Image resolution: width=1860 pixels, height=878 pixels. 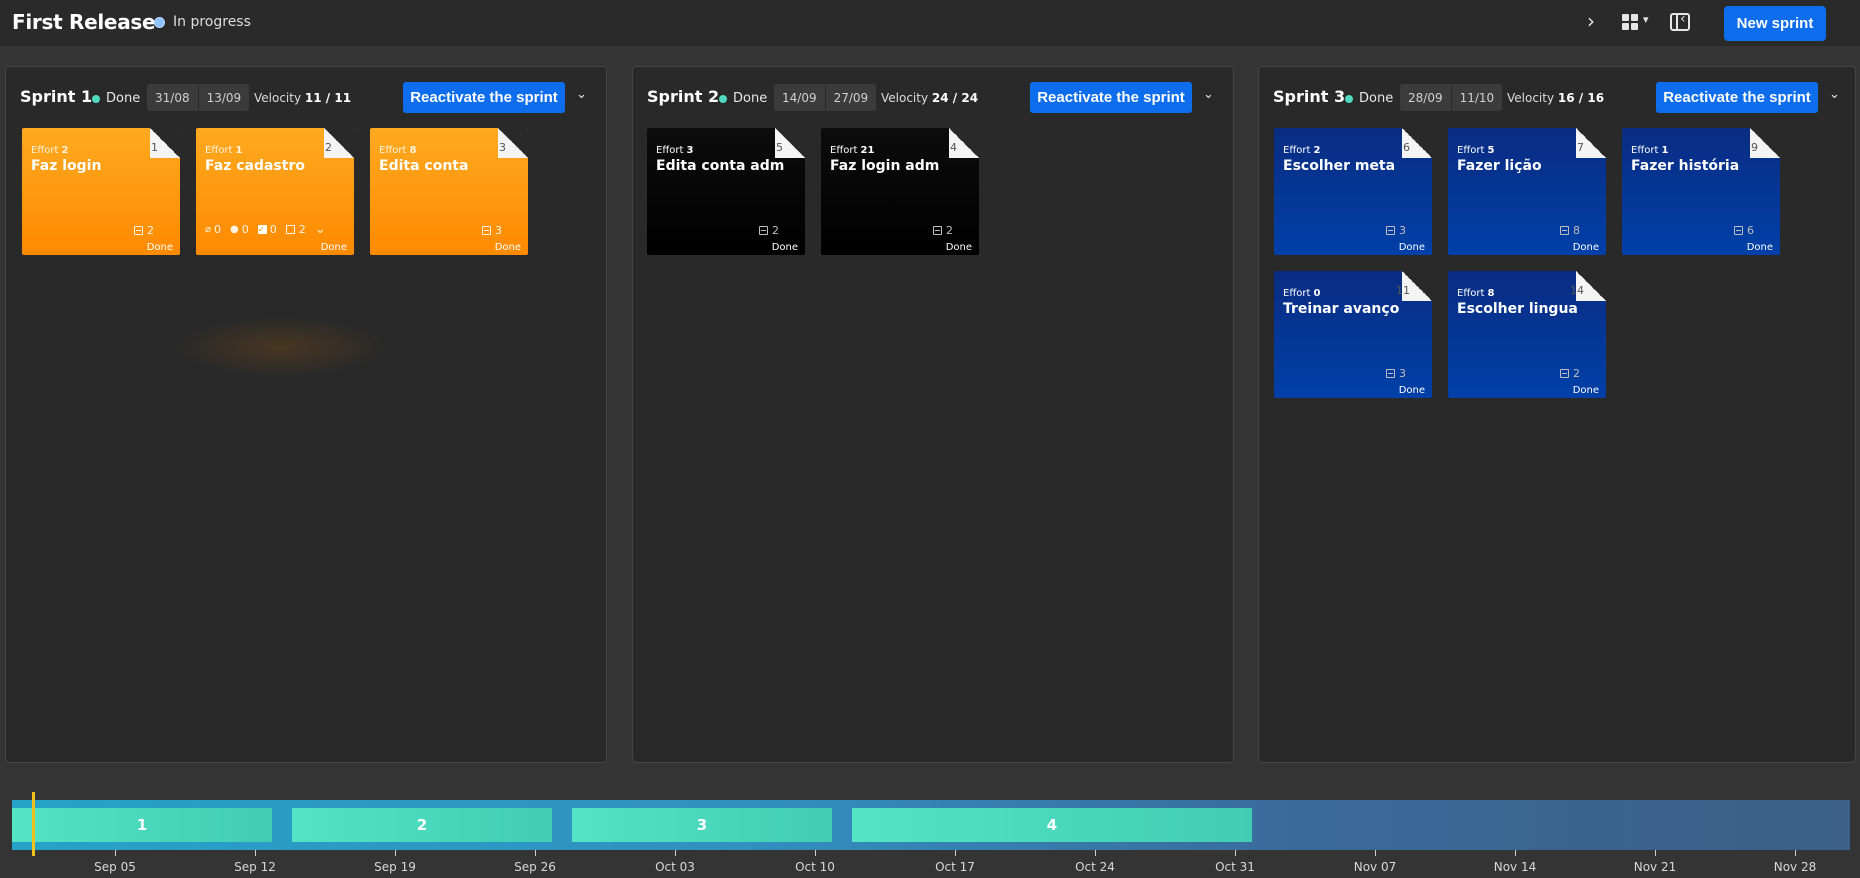 What do you see at coordinates (1491, 150) in the screenshot?
I see `effort-value: 5` at bounding box center [1491, 150].